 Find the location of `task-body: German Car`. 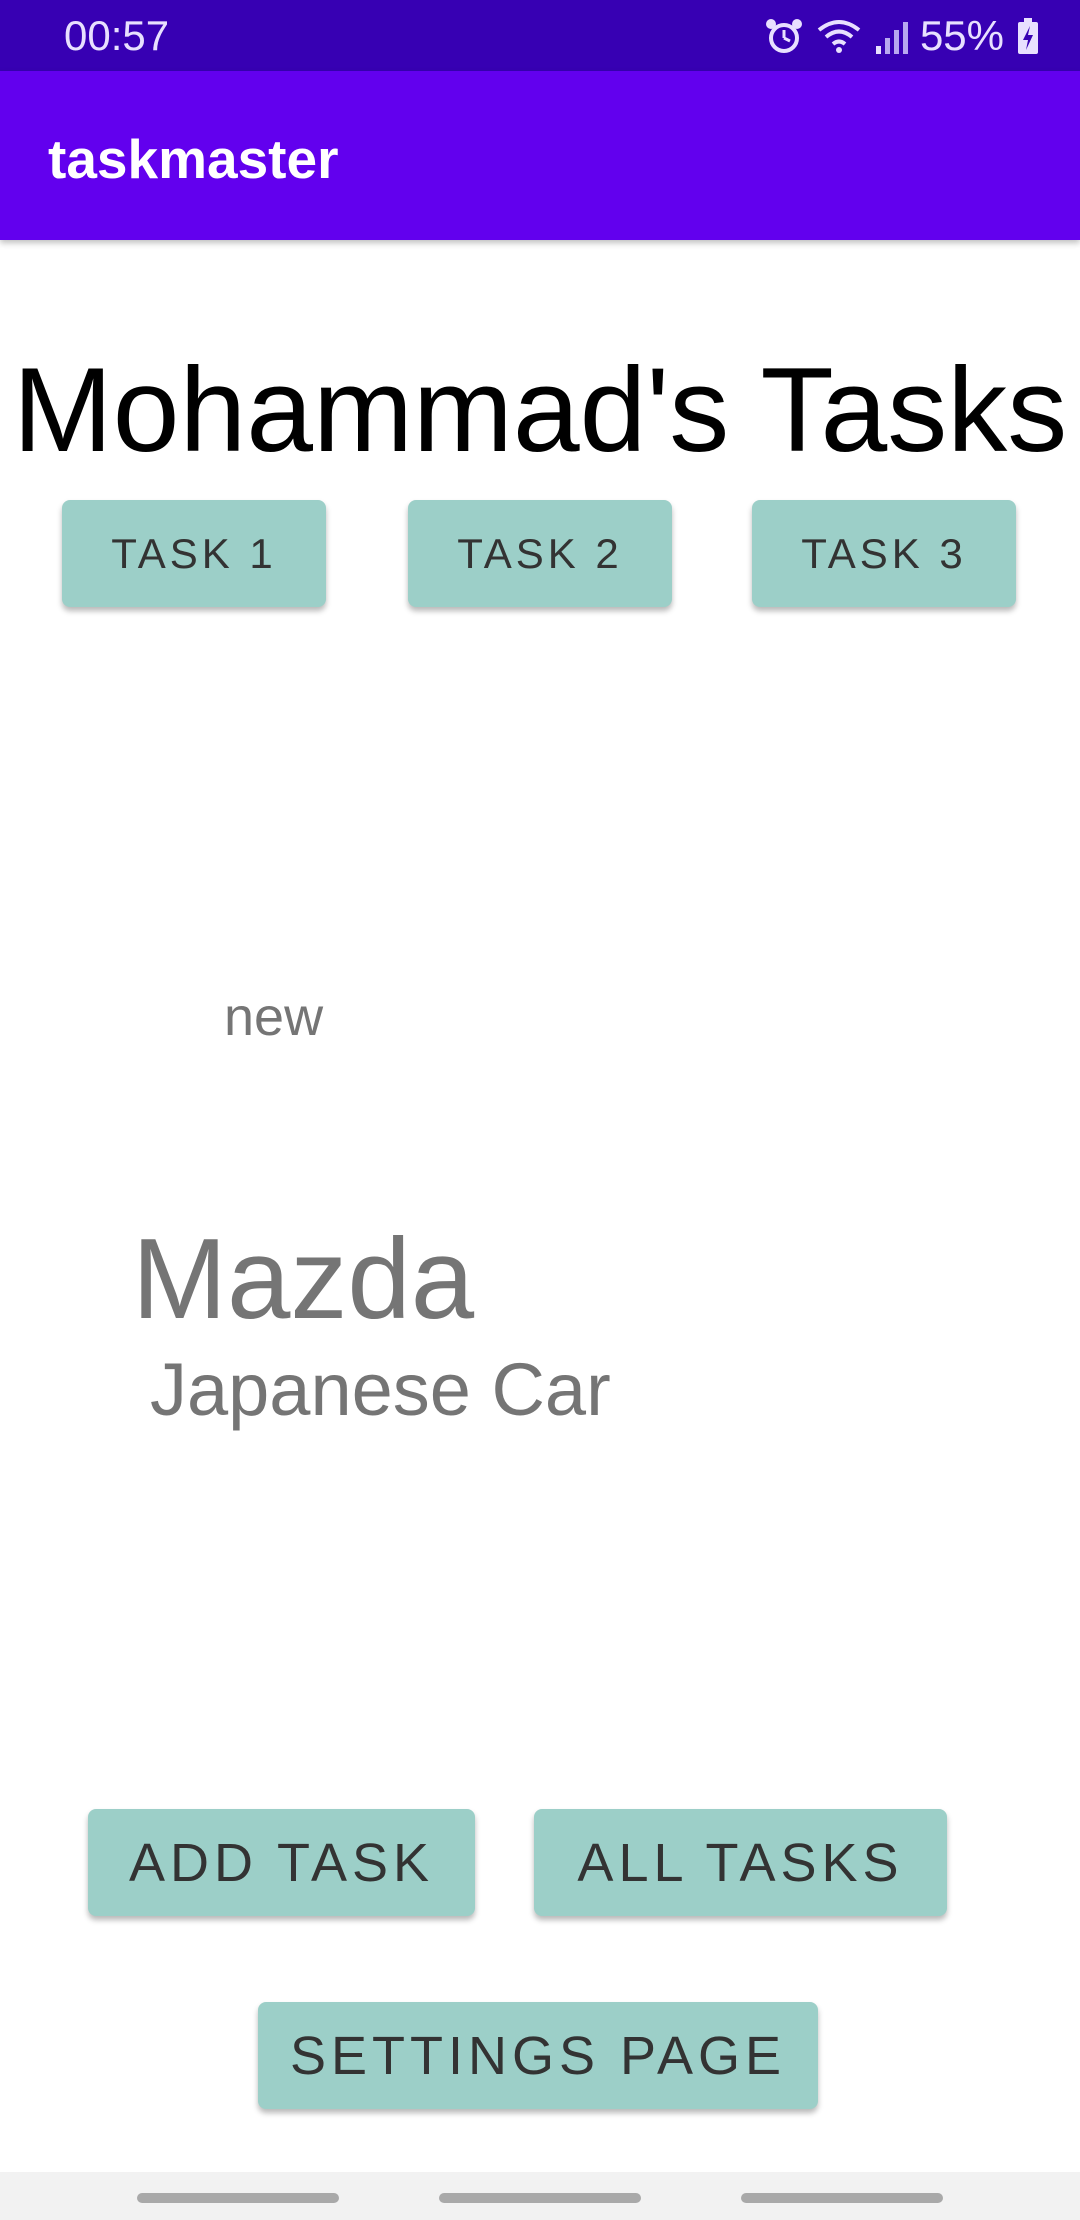

task-body: German Car is located at coordinates (375, 969).